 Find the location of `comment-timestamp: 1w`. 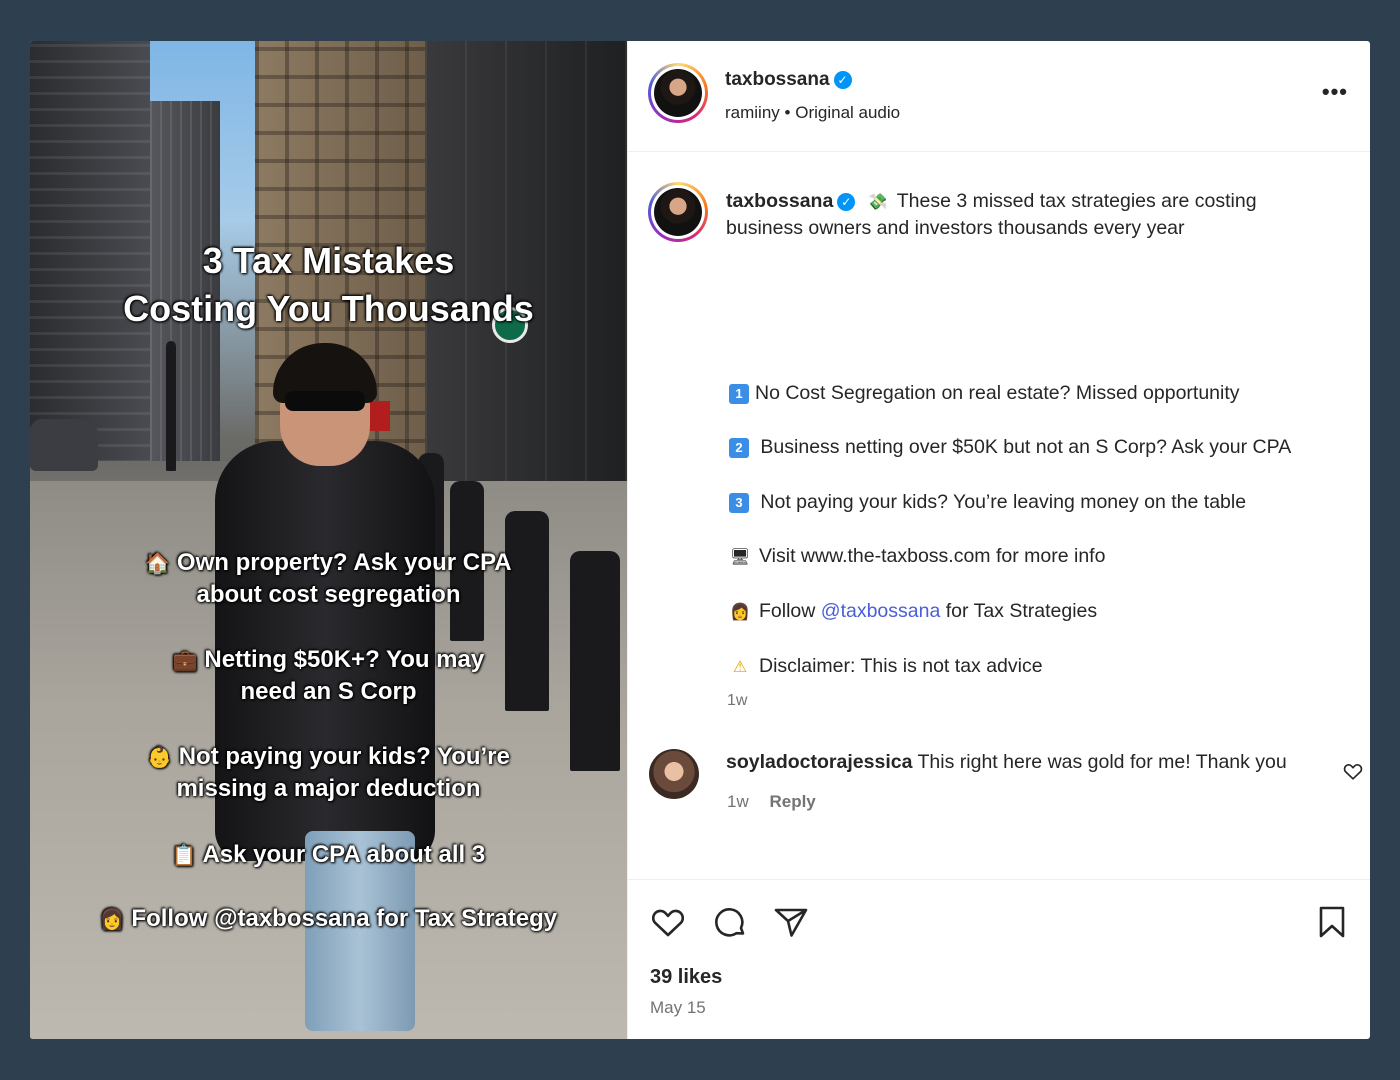

comment-timestamp: 1w is located at coordinates (738, 801).